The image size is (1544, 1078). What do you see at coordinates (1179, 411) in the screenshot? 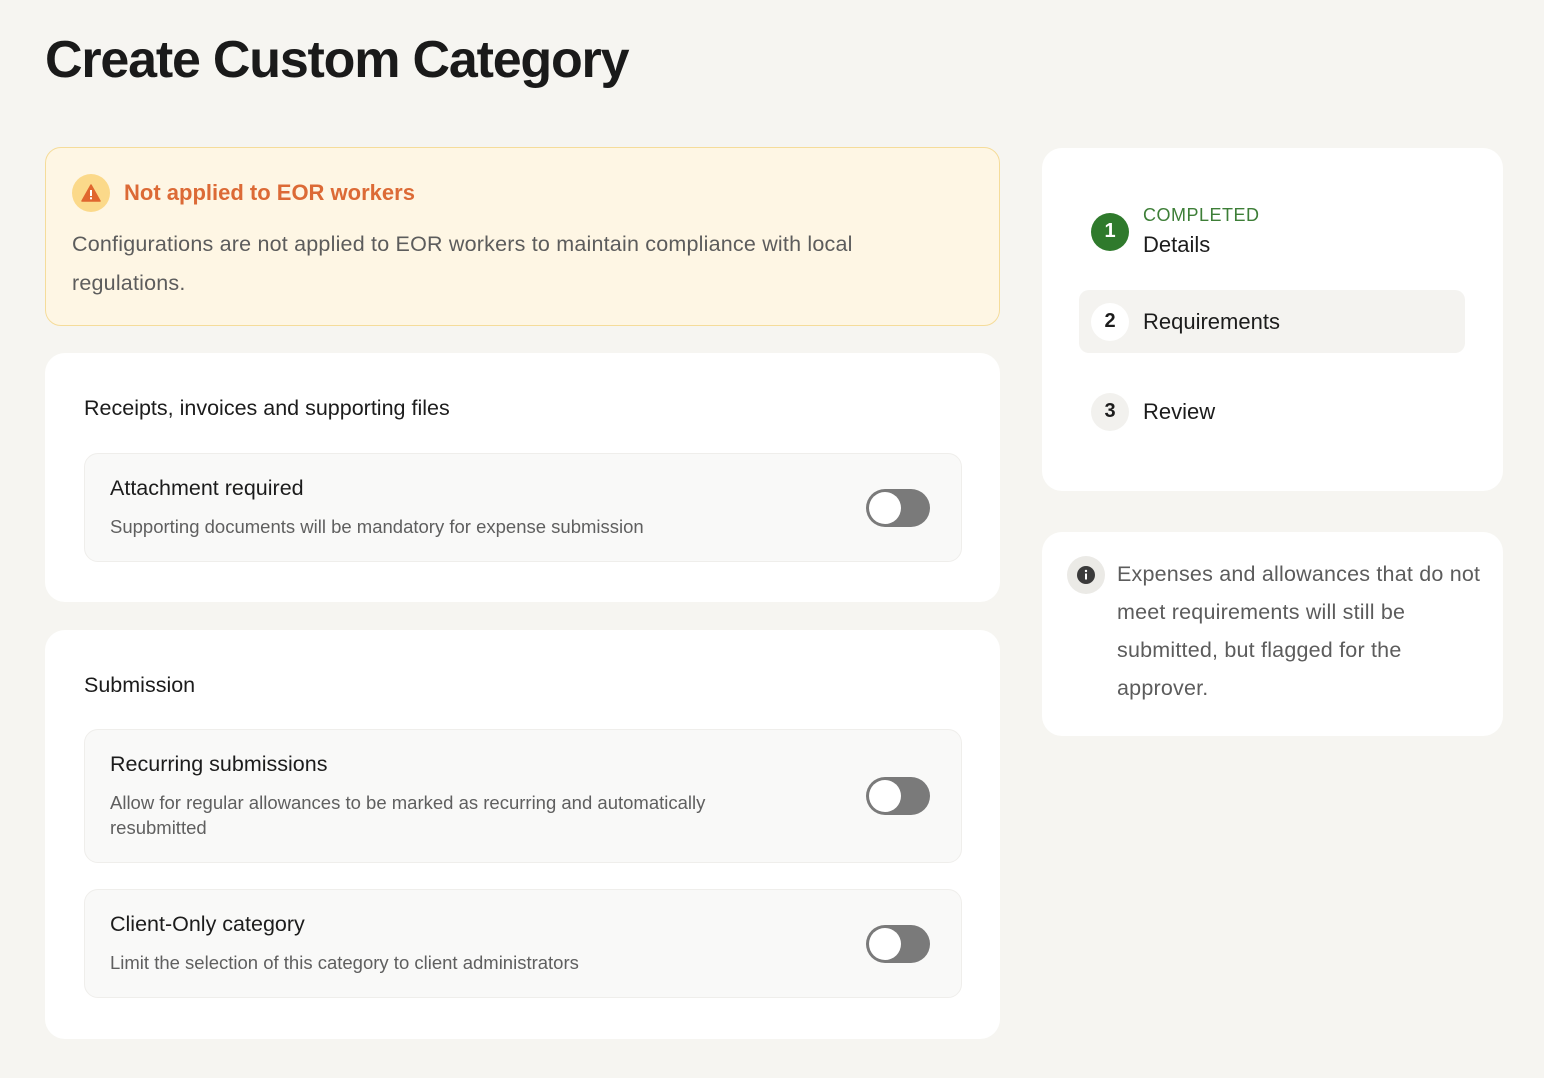
I see `step-label: Review` at bounding box center [1179, 411].